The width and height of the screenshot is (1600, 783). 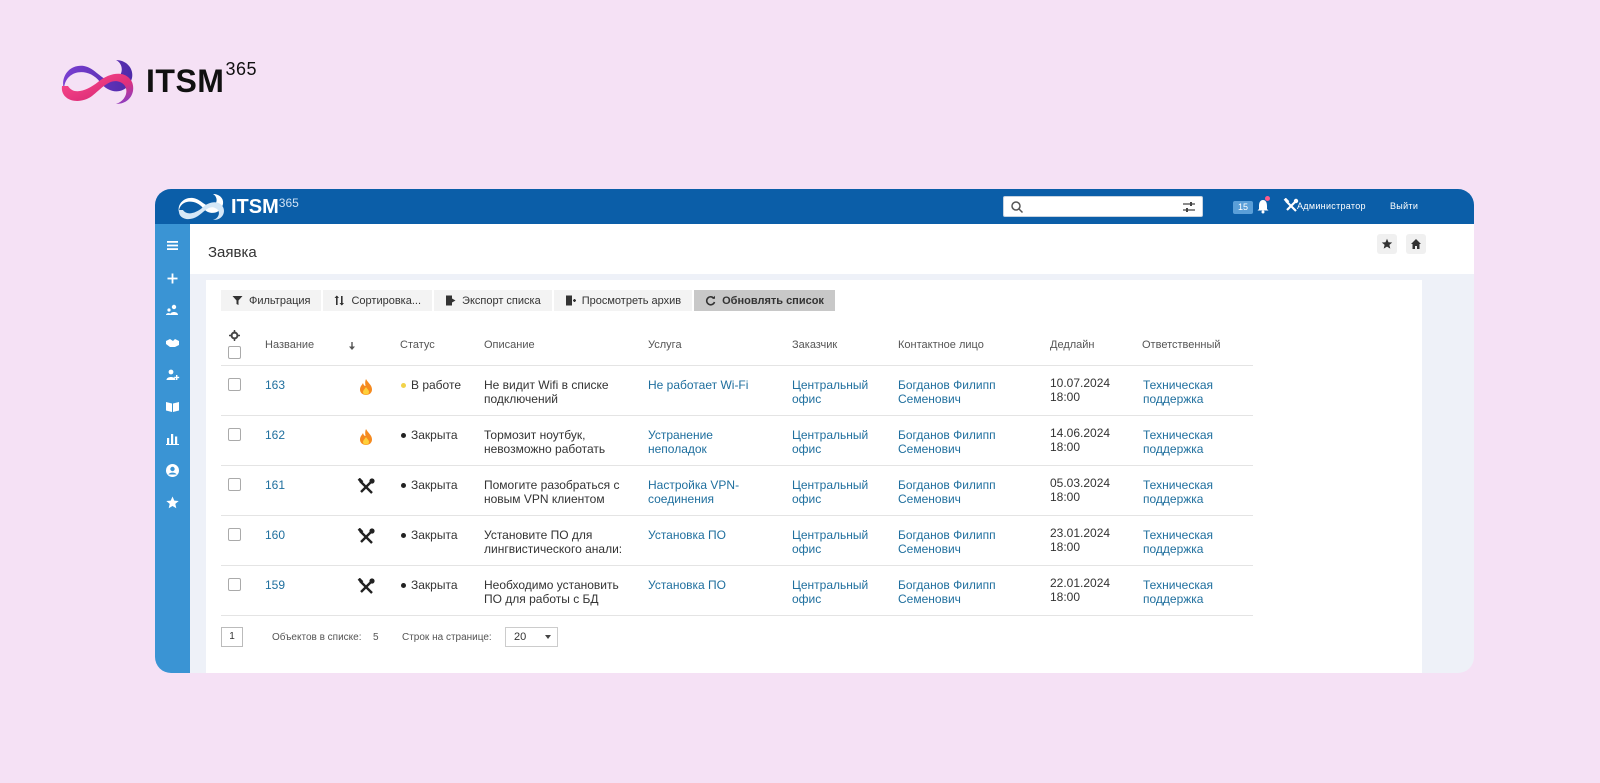 I want to click on rows-per-page-select: 20, so click(x=531, y=637).